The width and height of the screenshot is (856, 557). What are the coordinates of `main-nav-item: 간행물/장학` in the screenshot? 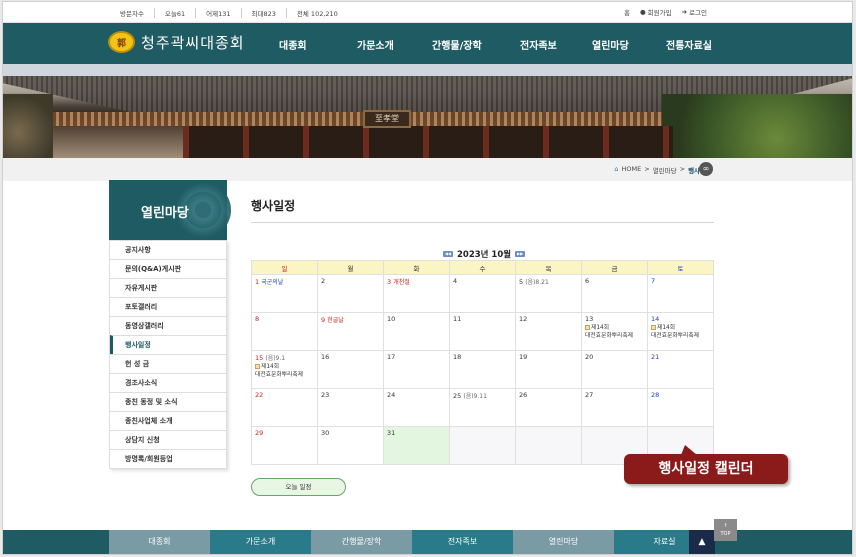 It's located at (465, 44).